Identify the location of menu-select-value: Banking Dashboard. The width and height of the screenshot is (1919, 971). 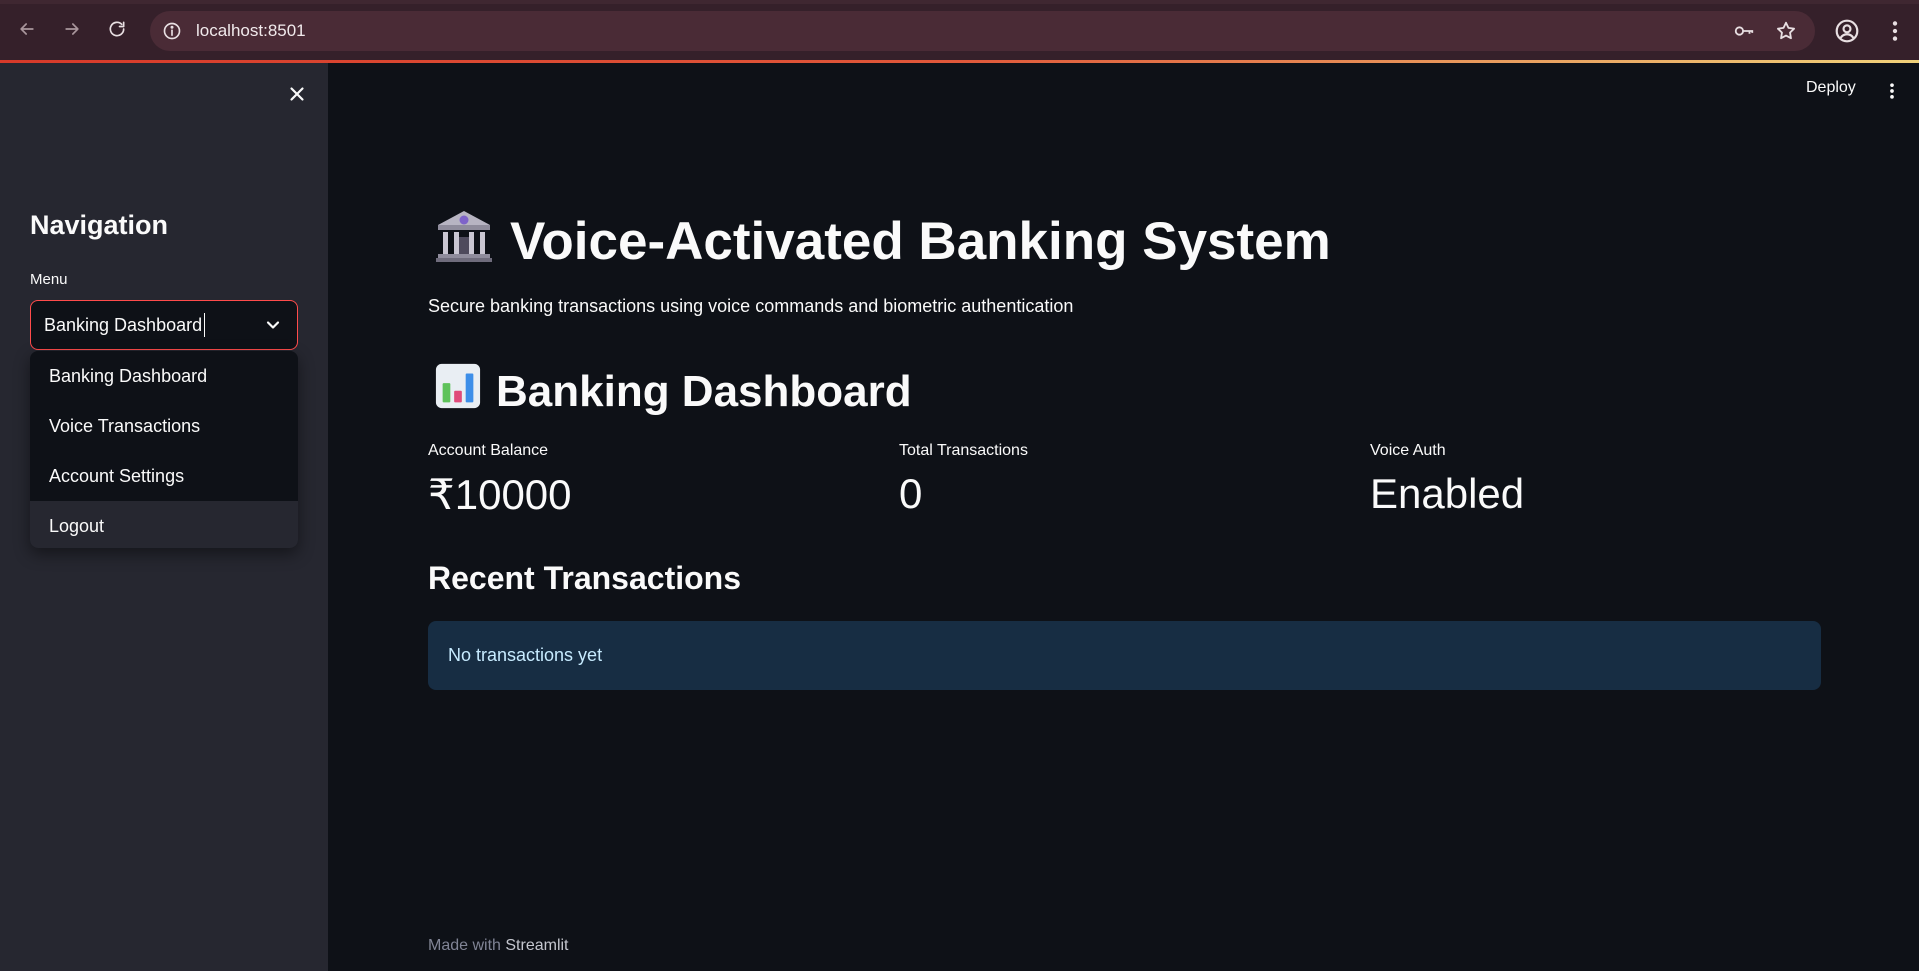
(123, 325).